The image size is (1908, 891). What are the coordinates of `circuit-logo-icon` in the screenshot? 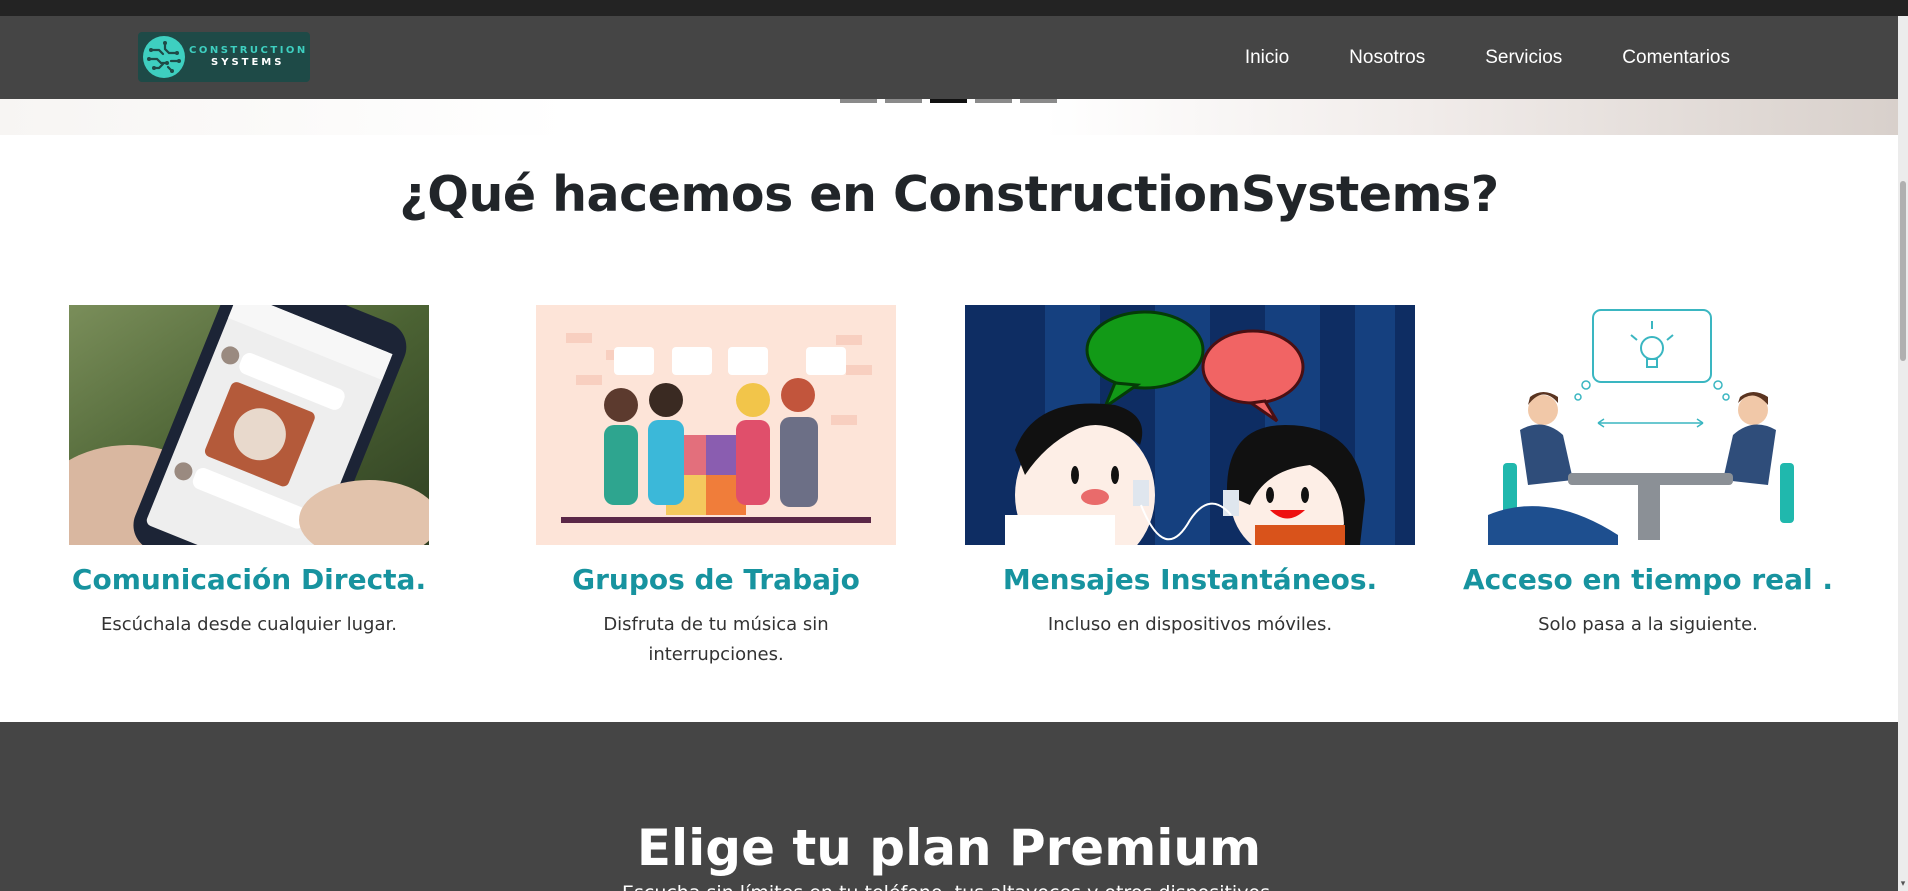 It's located at (164, 57).